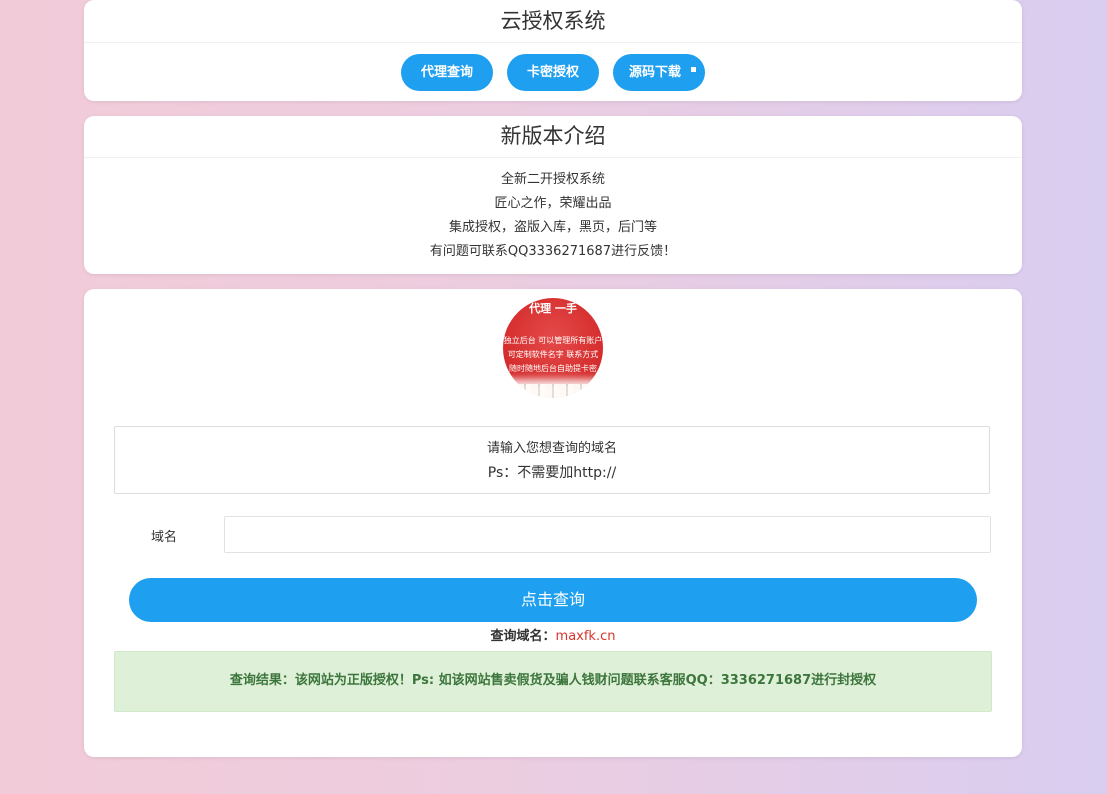  What do you see at coordinates (552, 227) in the screenshot?
I see `intro-line: 集成授权，盗版入库，黑页，后门等` at bounding box center [552, 227].